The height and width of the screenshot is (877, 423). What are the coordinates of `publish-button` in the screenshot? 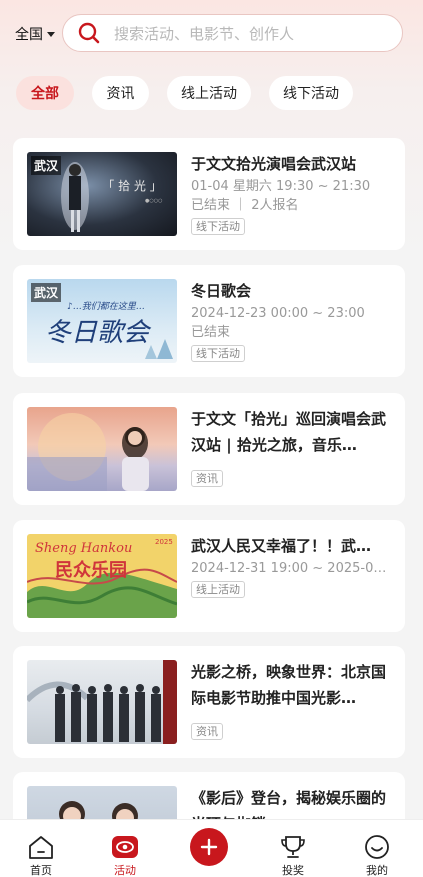 It's located at (209, 847).